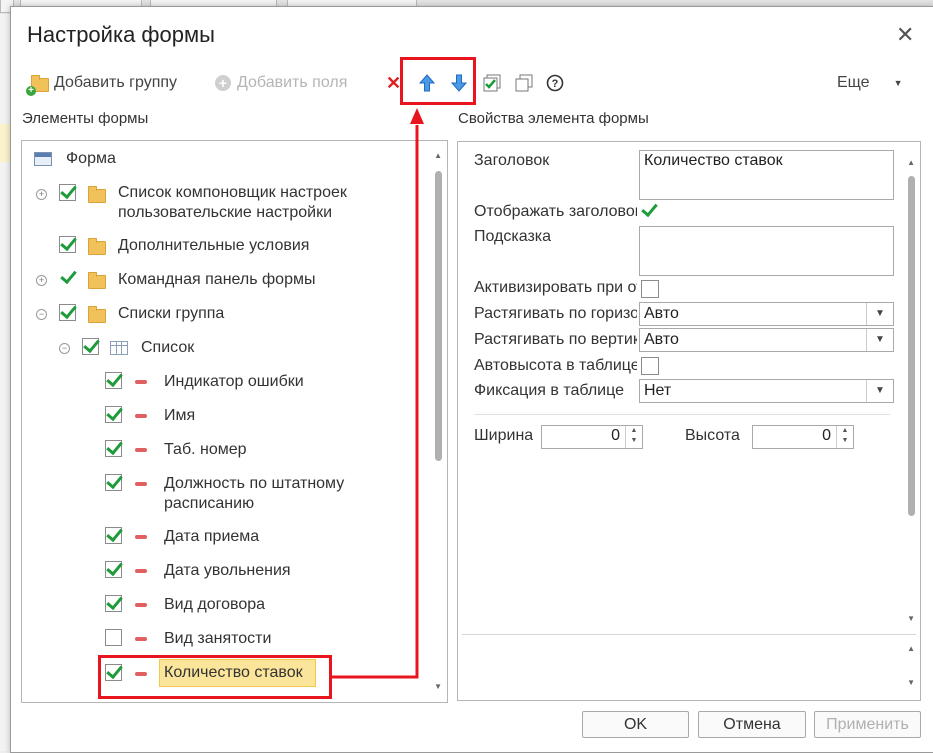 This screenshot has height=753, width=933. I want to click on annotation-arrow, so click(378, 393).